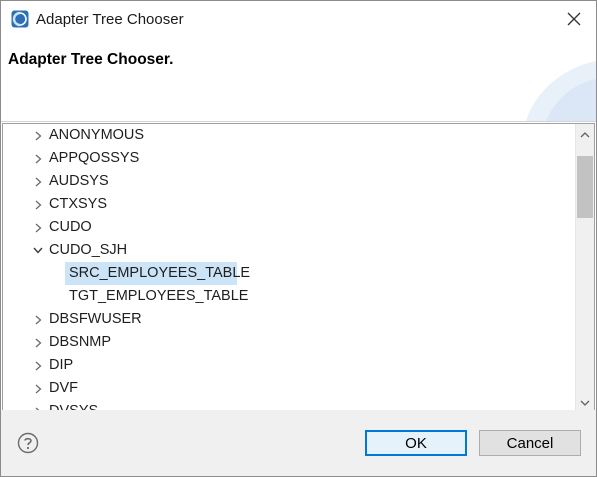 The image size is (597, 477). What do you see at coordinates (91, 59) in the screenshot?
I see `header-title: Adapter Tree Chooser.` at bounding box center [91, 59].